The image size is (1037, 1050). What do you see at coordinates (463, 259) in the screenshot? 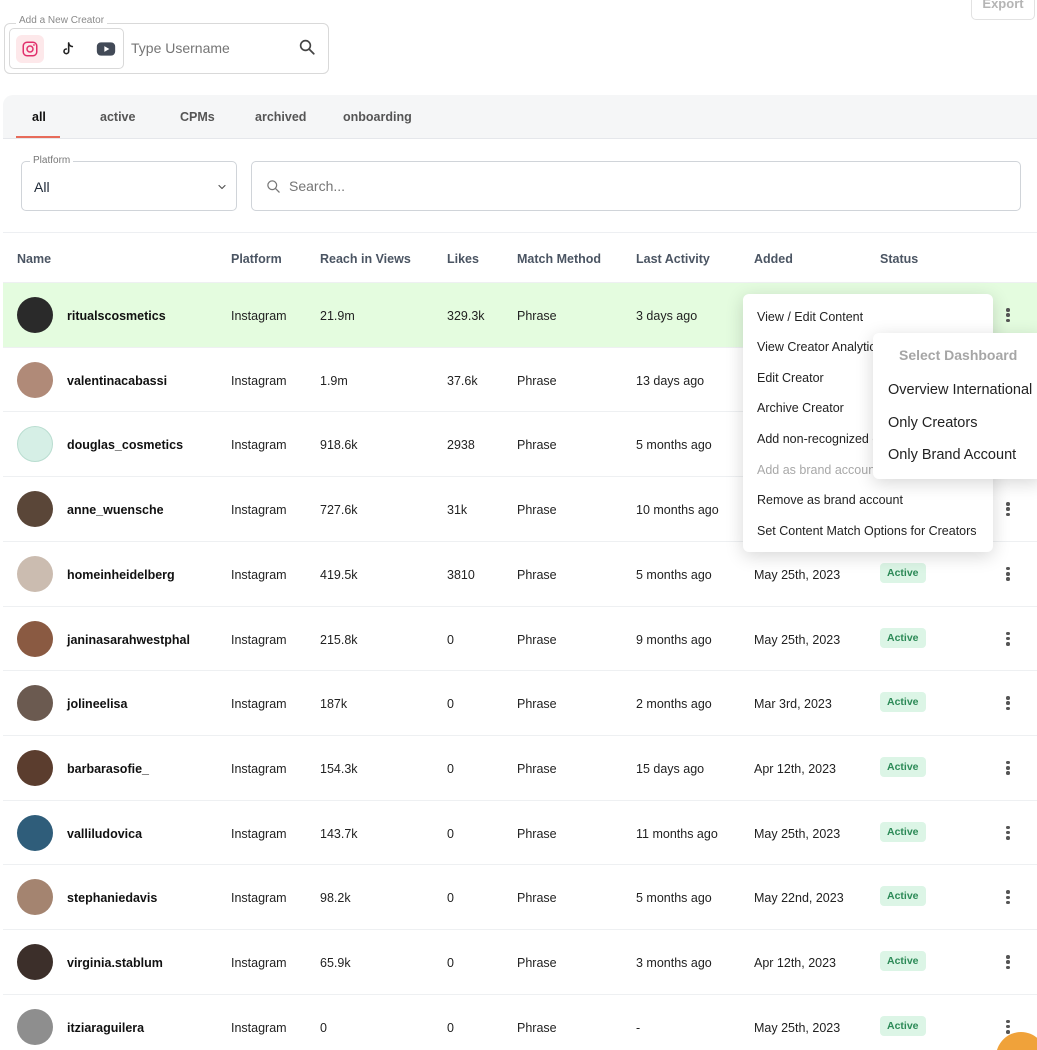
I see `column-header-likes: Likes` at bounding box center [463, 259].